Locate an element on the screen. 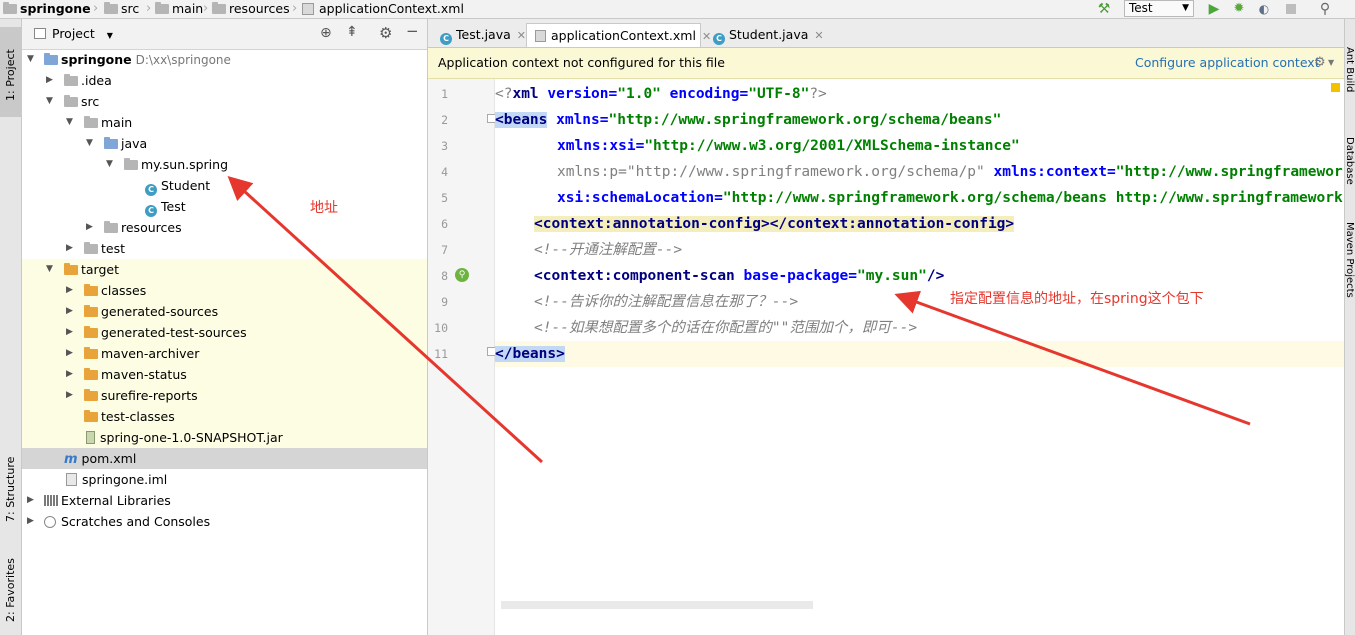  annotation-arrow-config is located at coordinates (1072, 358).